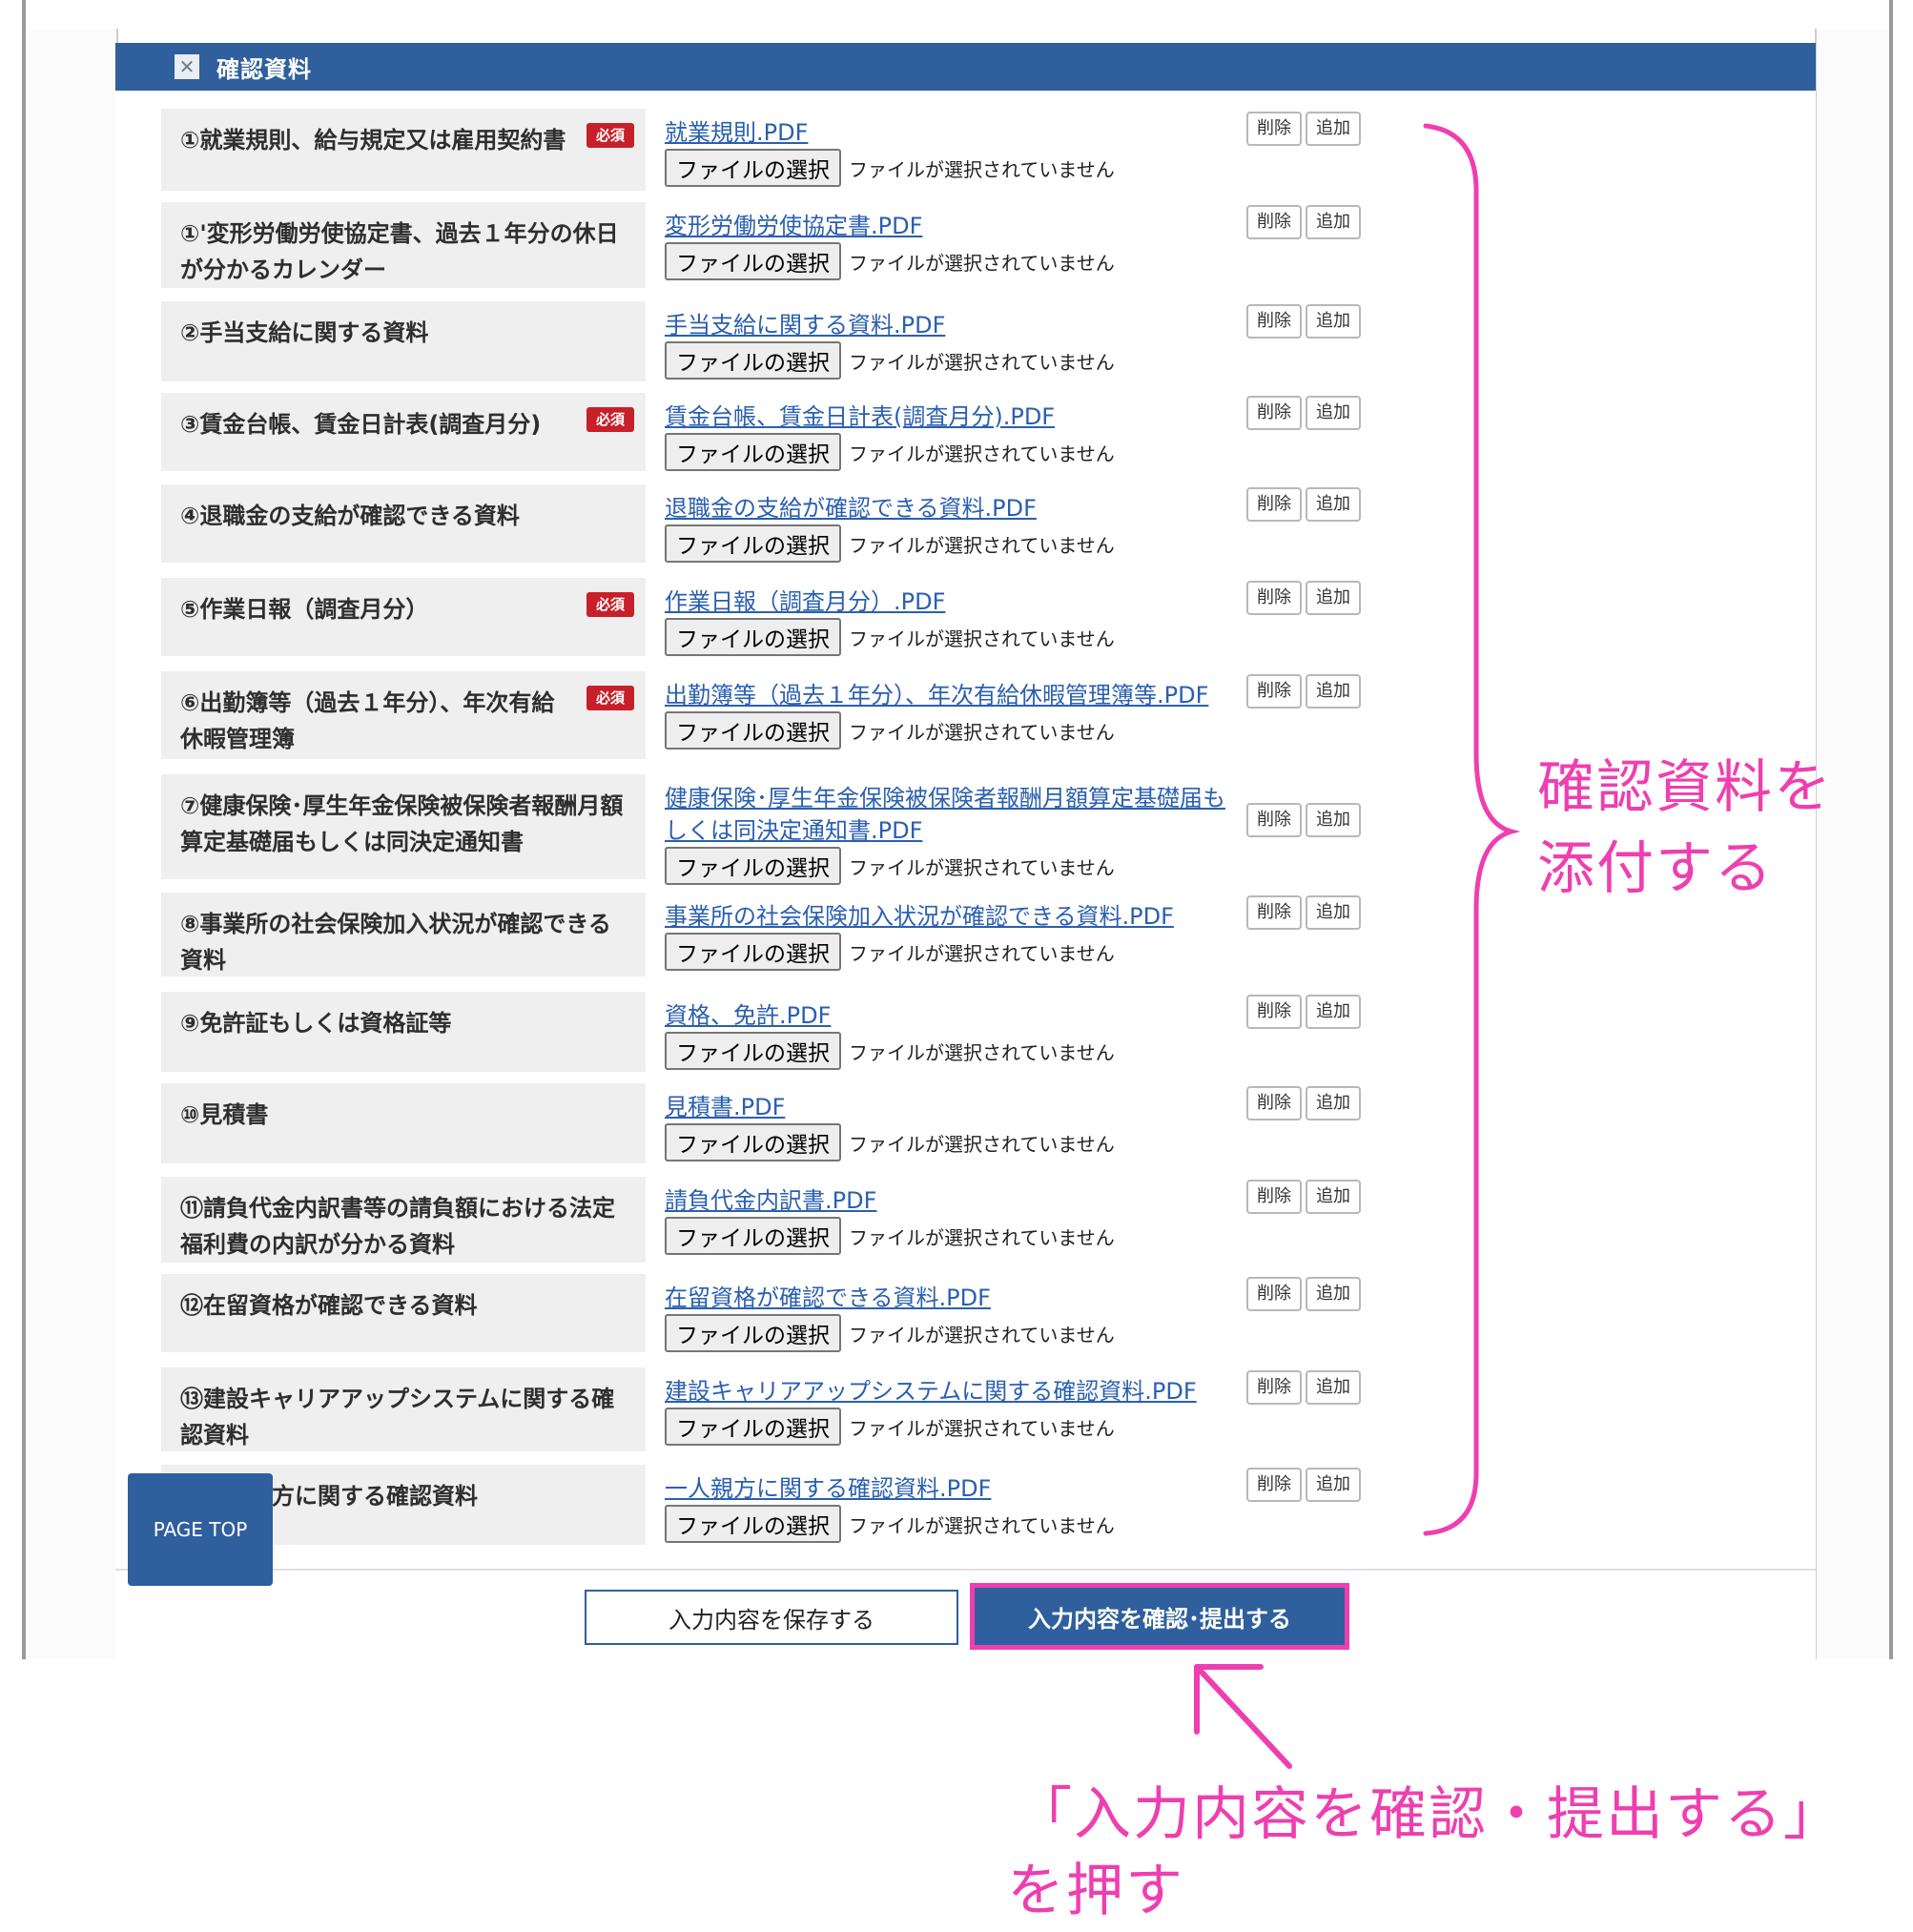 Image resolution: width=1913 pixels, height=1932 pixels. Describe the element at coordinates (951, 916) in the screenshot. I see `uploaded-file-link: 事業所の社会保険加入状況が確認できる資料.PDF` at that location.